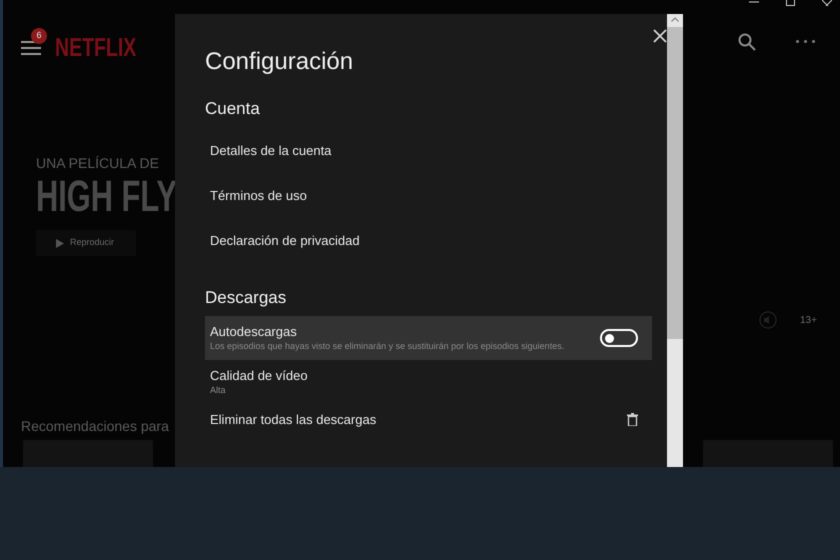 The width and height of the screenshot is (840, 560). What do you see at coordinates (293, 419) in the screenshot?
I see `setting-label: Eliminar todas las descargas` at bounding box center [293, 419].